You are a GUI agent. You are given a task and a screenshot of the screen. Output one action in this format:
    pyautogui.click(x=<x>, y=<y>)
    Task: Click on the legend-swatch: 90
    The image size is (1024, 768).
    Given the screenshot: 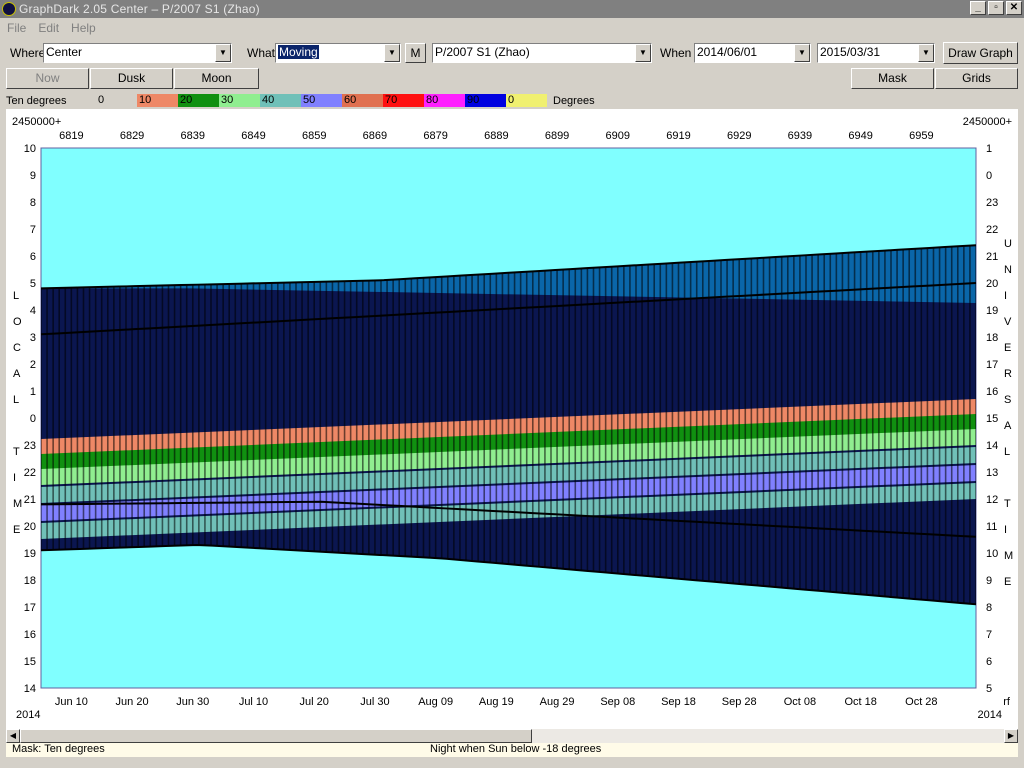 What is the action you would take?
    pyautogui.click(x=485, y=100)
    